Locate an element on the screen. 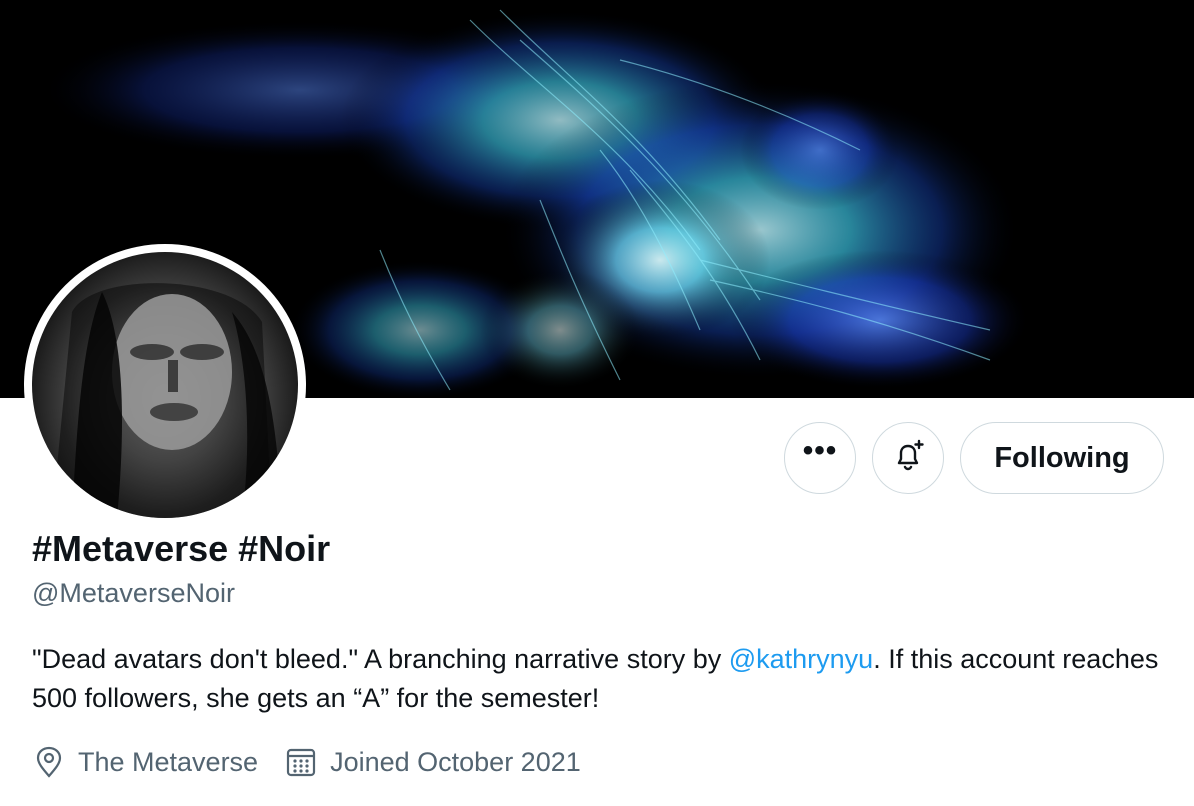  location-pin-icon is located at coordinates (49, 762).